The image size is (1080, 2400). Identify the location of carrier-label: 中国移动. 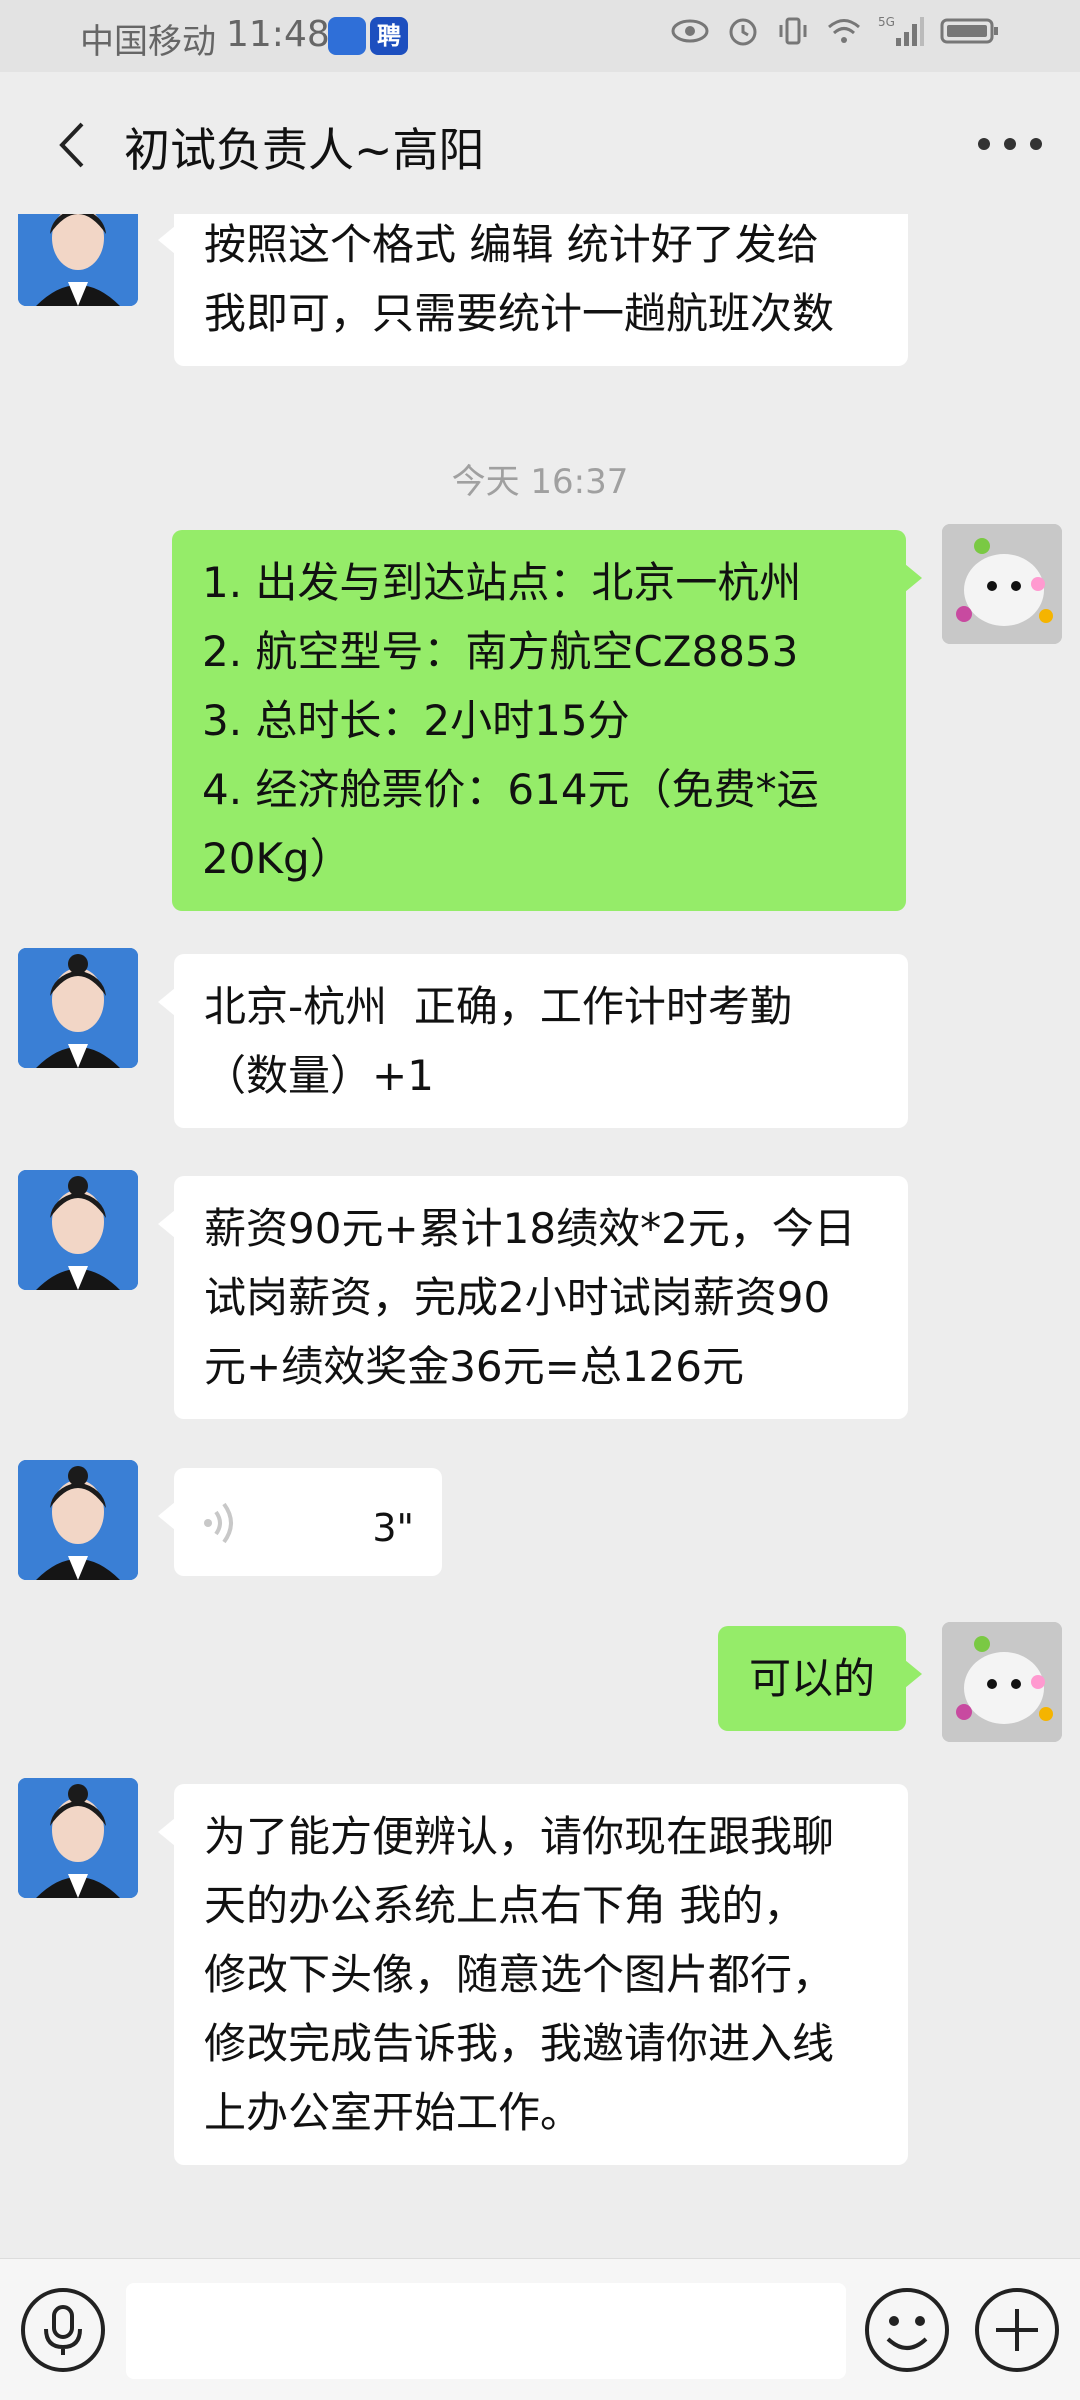
(148, 42).